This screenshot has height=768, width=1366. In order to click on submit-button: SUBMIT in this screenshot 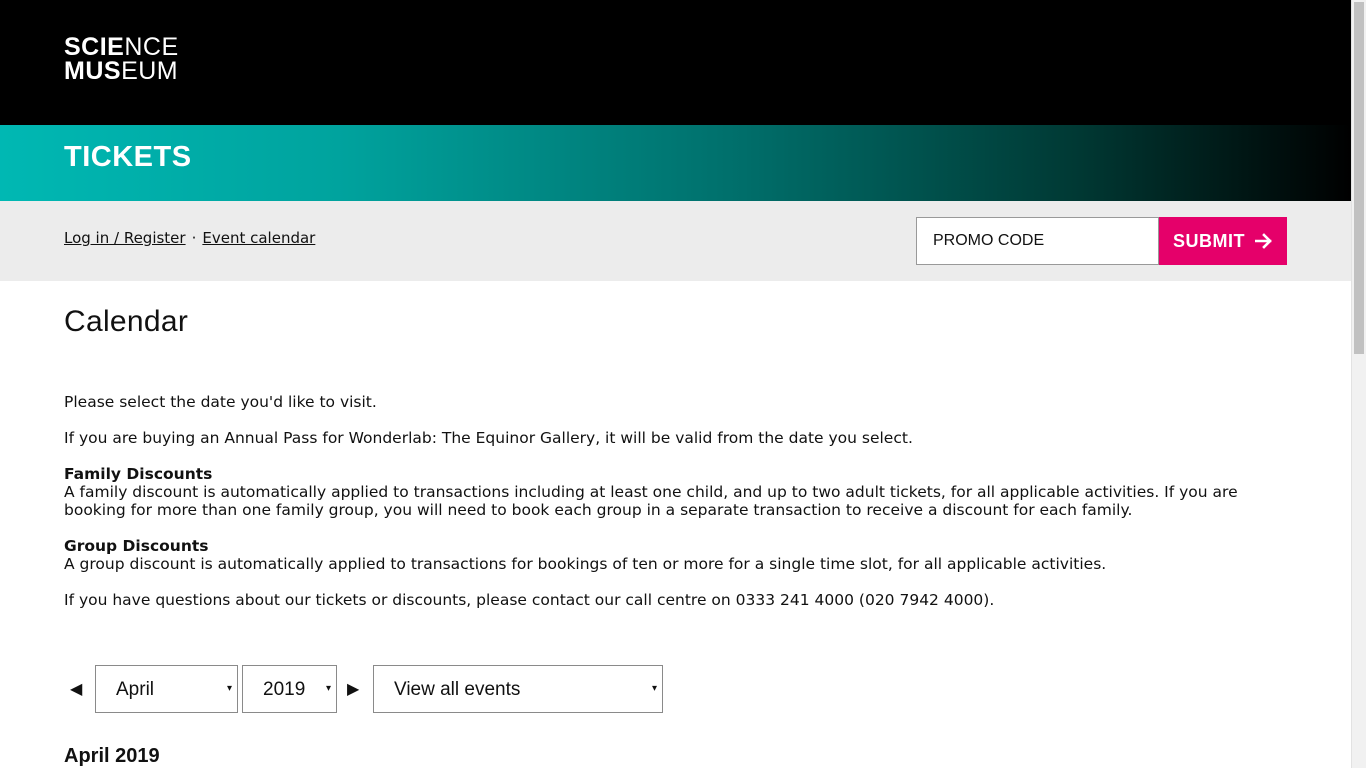, I will do `click(1223, 241)`.